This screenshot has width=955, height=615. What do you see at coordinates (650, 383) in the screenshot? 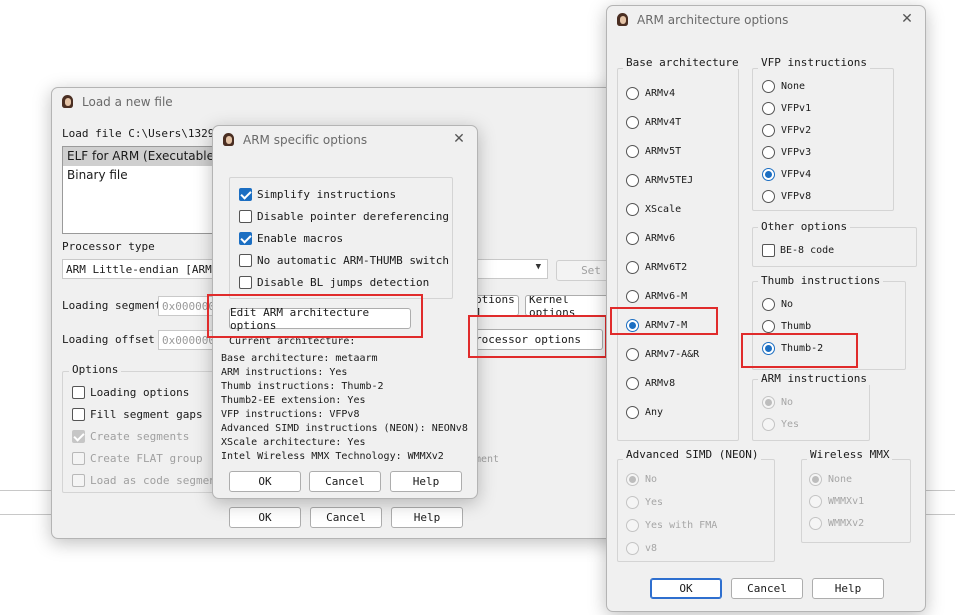
I see `base-arch-armv8: ARMv8` at bounding box center [650, 383].